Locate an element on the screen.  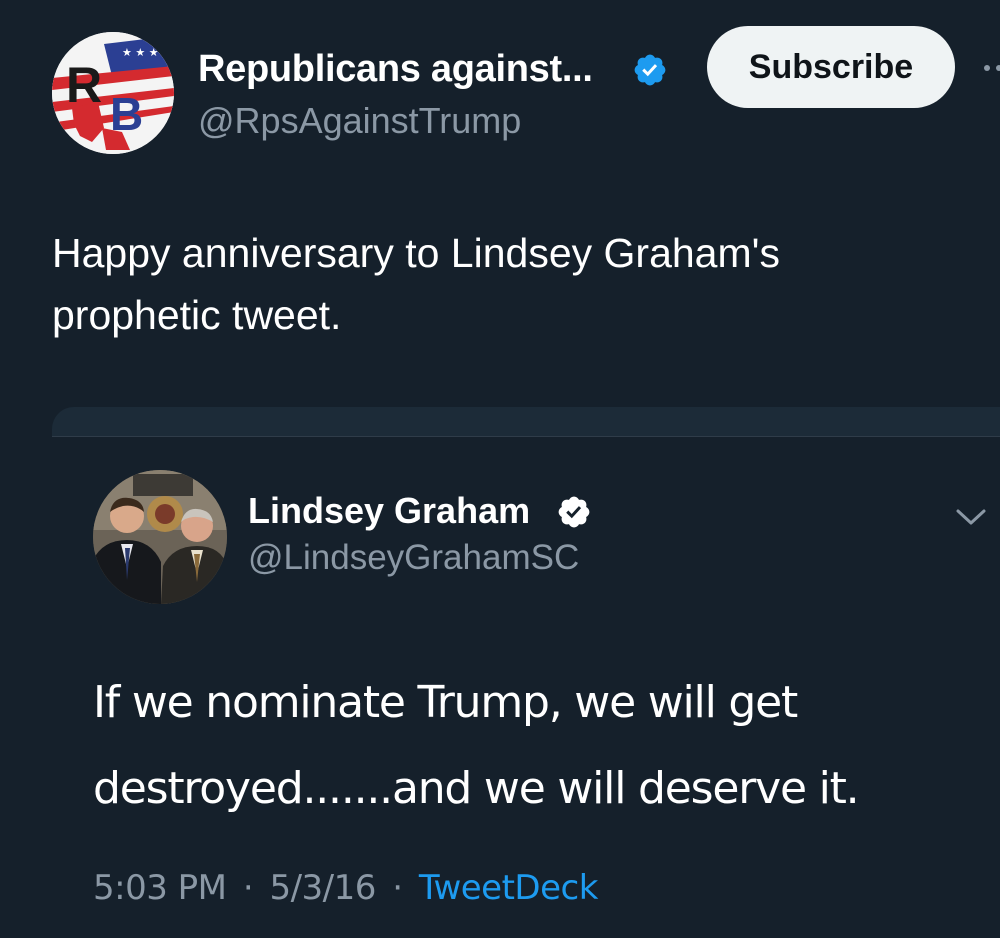
svg-text: B is located at coordinates (126, 114).